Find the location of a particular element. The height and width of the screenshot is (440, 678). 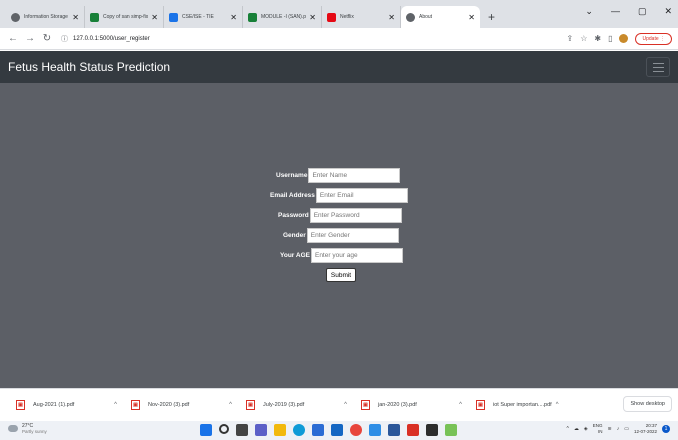

battery-icon: ▭ is located at coordinates (626, 429).